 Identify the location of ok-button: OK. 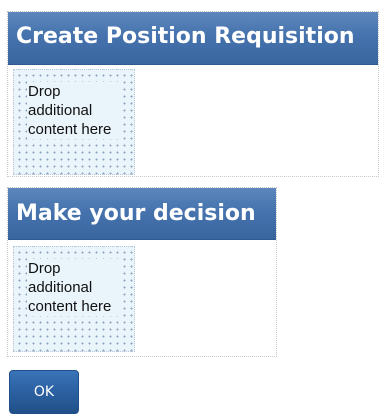
(44, 392).